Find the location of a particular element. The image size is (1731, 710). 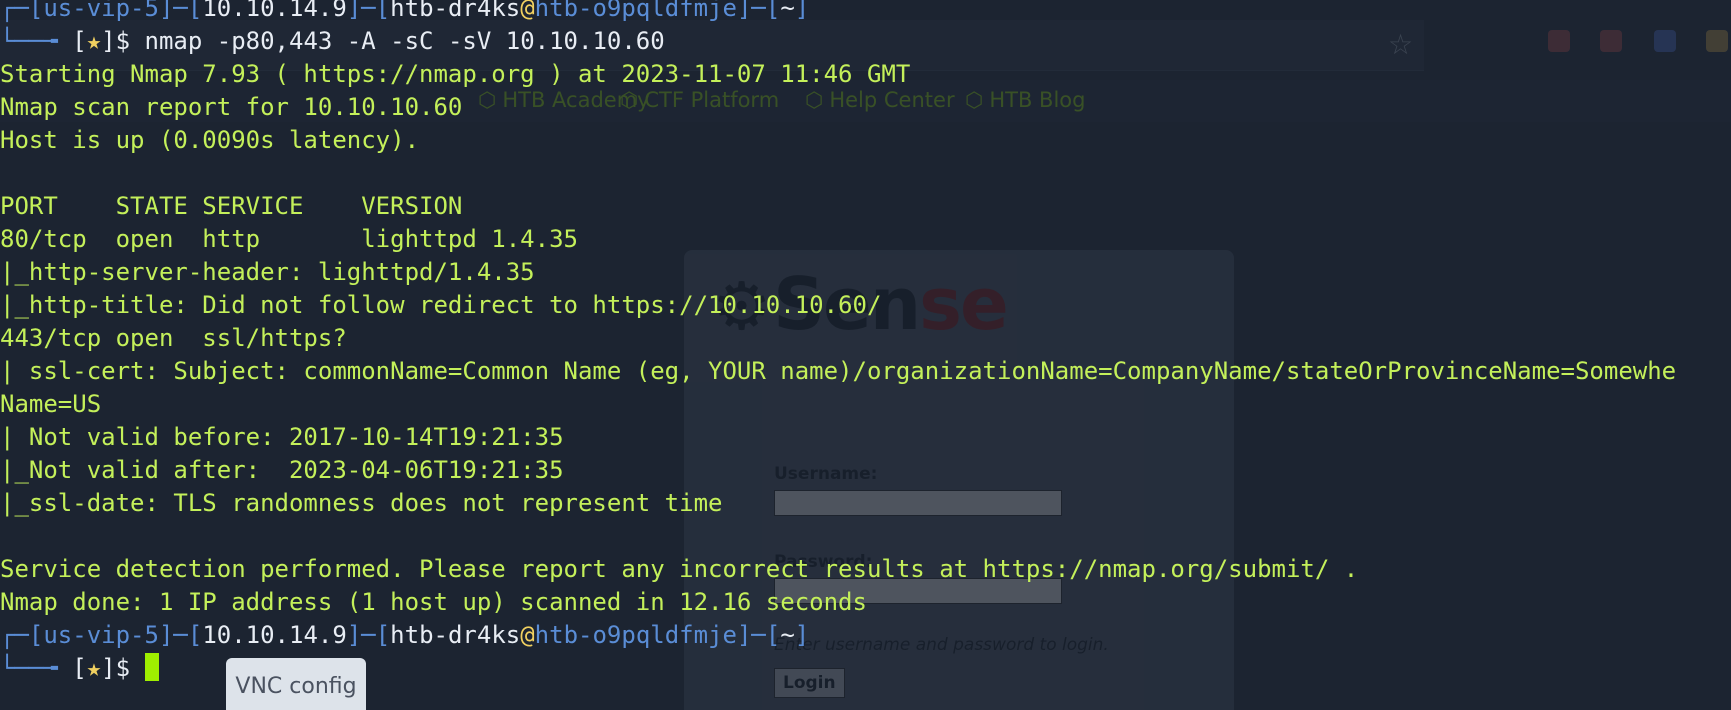

output-line: | Not valid before: 2017-10-14T19:21:35 is located at coordinates (282, 437).